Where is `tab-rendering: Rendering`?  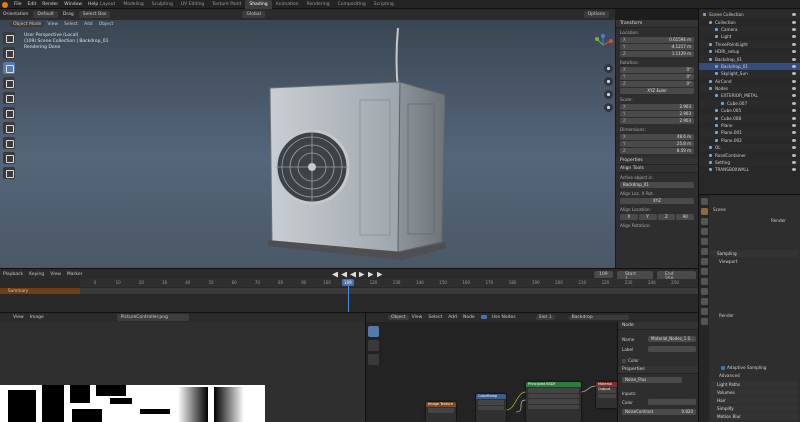 tab-rendering: Rendering is located at coordinates (318, 4).